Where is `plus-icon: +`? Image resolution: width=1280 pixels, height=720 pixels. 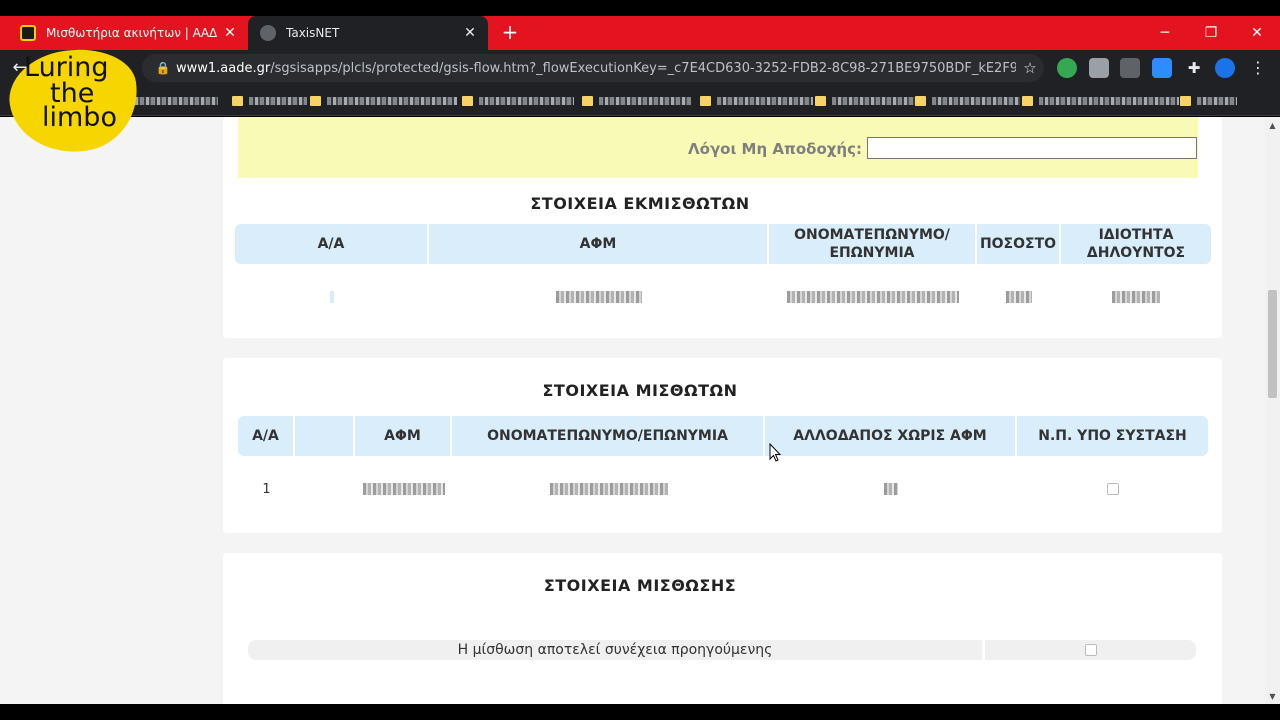
plus-icon: + is located at coordinates (510, 33).